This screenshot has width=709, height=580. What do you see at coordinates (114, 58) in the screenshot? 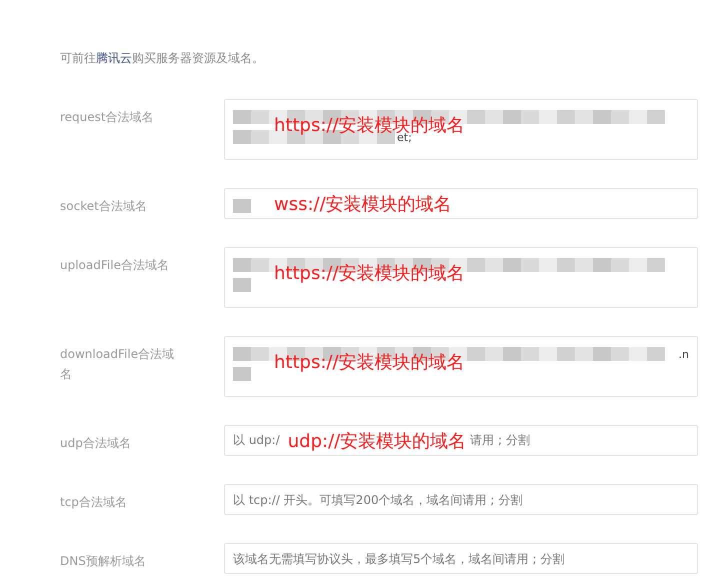
I see `tencent-cloud-link: 腾讯云` at bounding box center [114, 58].